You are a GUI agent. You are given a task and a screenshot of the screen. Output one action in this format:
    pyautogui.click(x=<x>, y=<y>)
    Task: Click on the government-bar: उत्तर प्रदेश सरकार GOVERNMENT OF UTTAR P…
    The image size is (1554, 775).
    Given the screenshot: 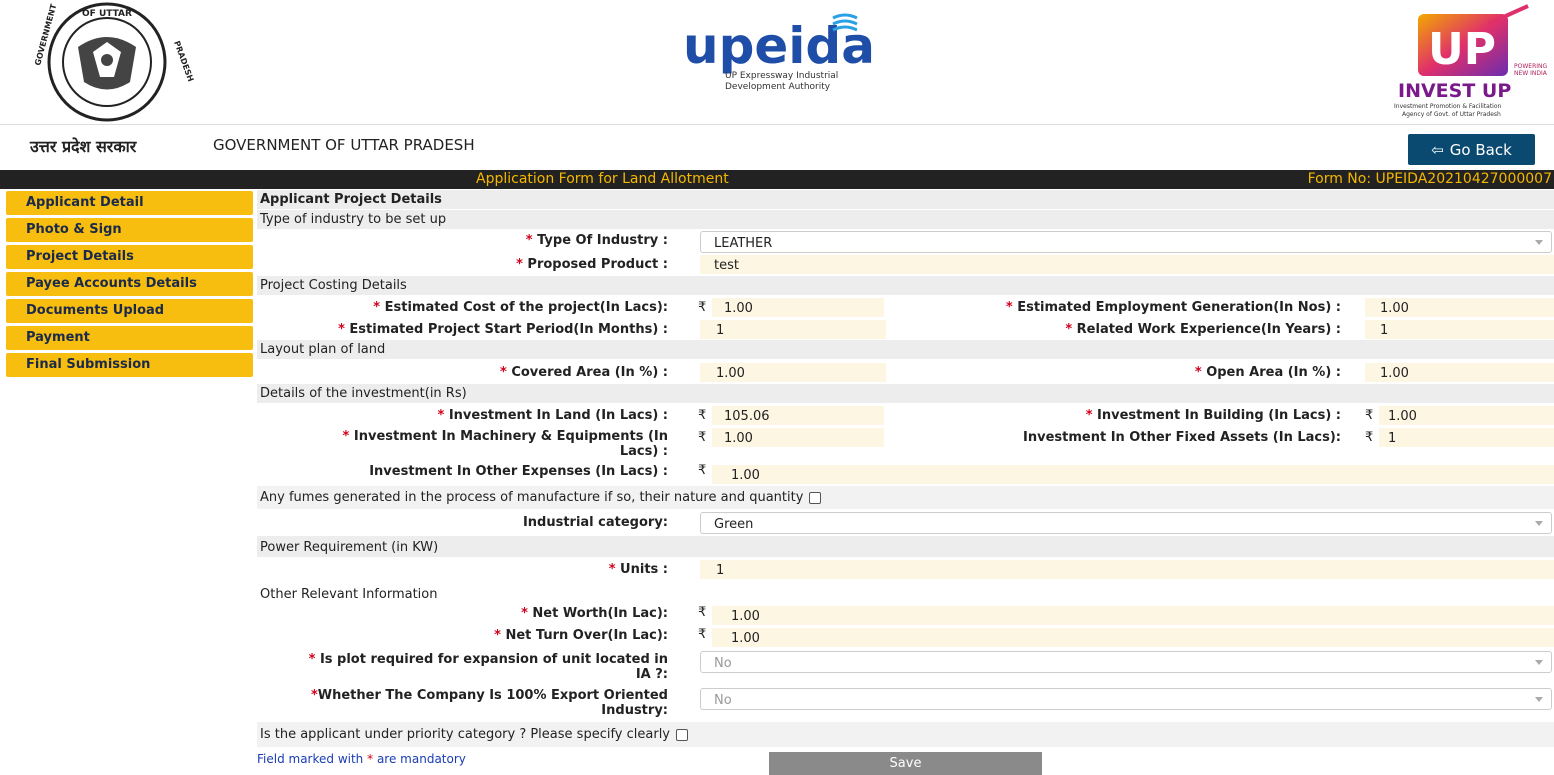 What is the action you would take?
    pyautogui.click(x=777, y=147)
    